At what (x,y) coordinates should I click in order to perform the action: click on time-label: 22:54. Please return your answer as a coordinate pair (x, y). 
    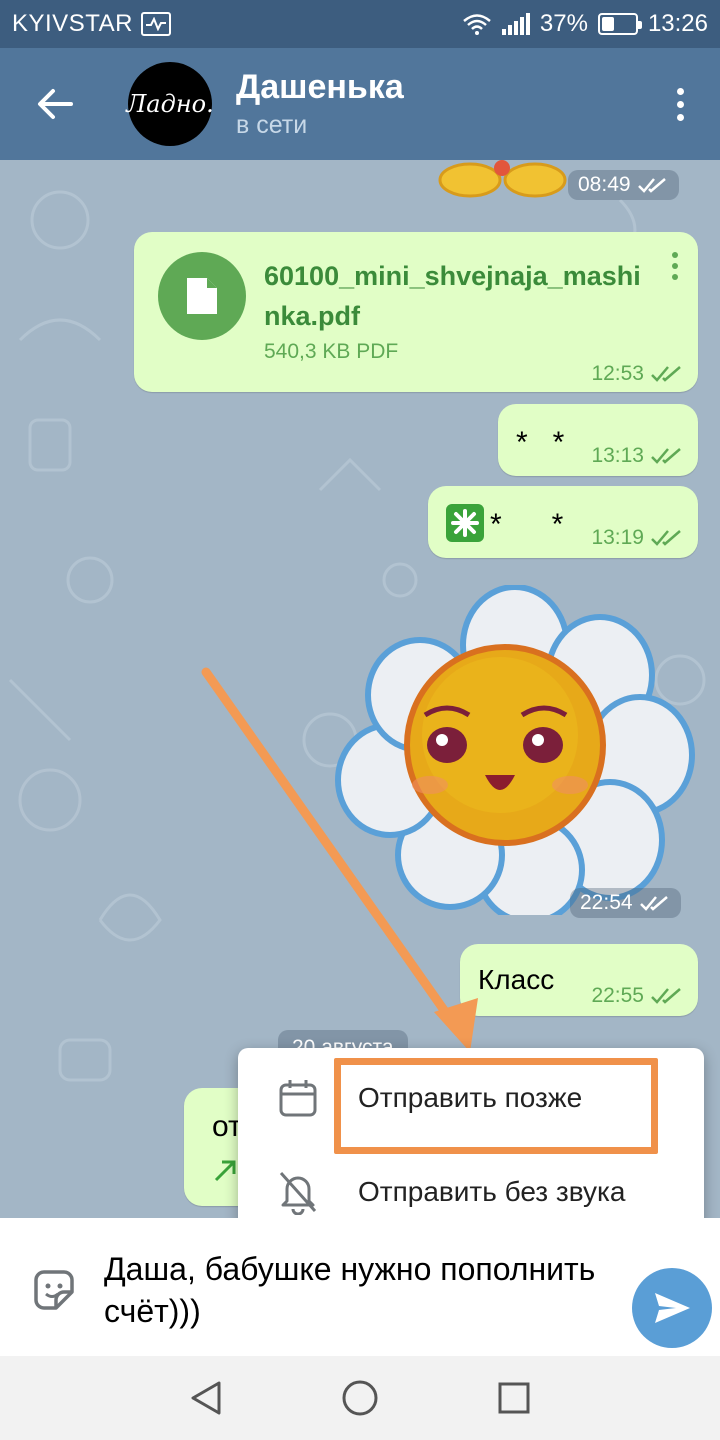
    Looking at the image, I should click on (606, 902).